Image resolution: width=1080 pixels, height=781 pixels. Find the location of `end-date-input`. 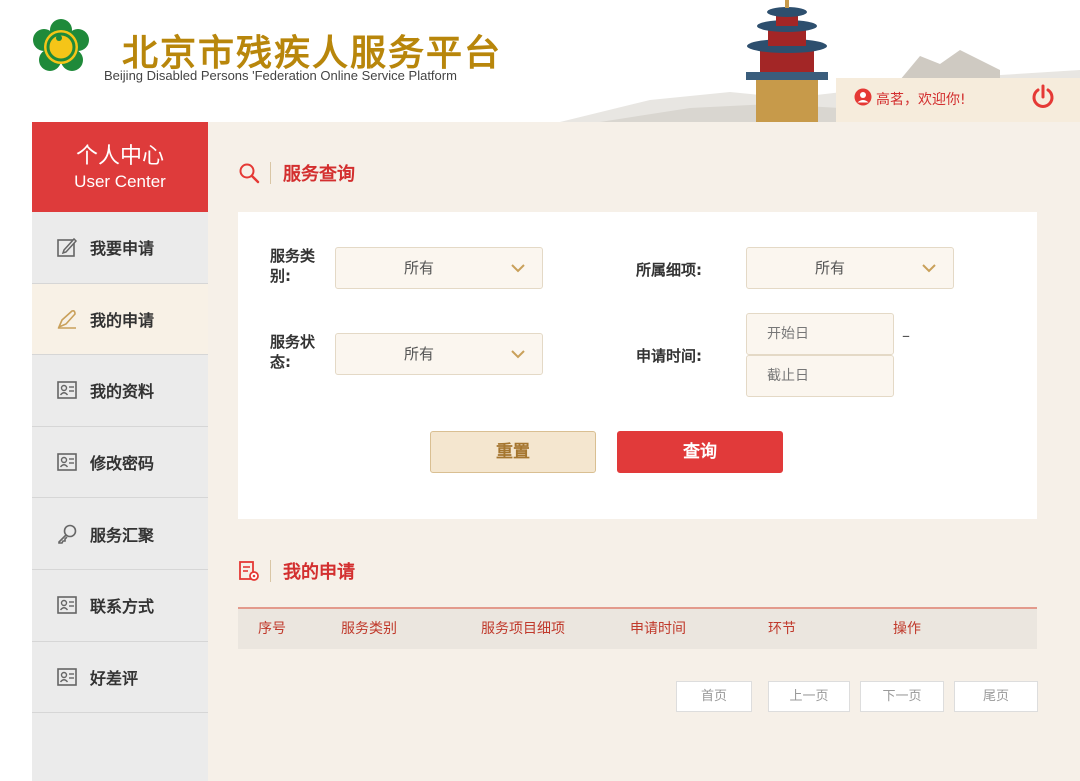

end-date-input is located at coordinates (820, 376).